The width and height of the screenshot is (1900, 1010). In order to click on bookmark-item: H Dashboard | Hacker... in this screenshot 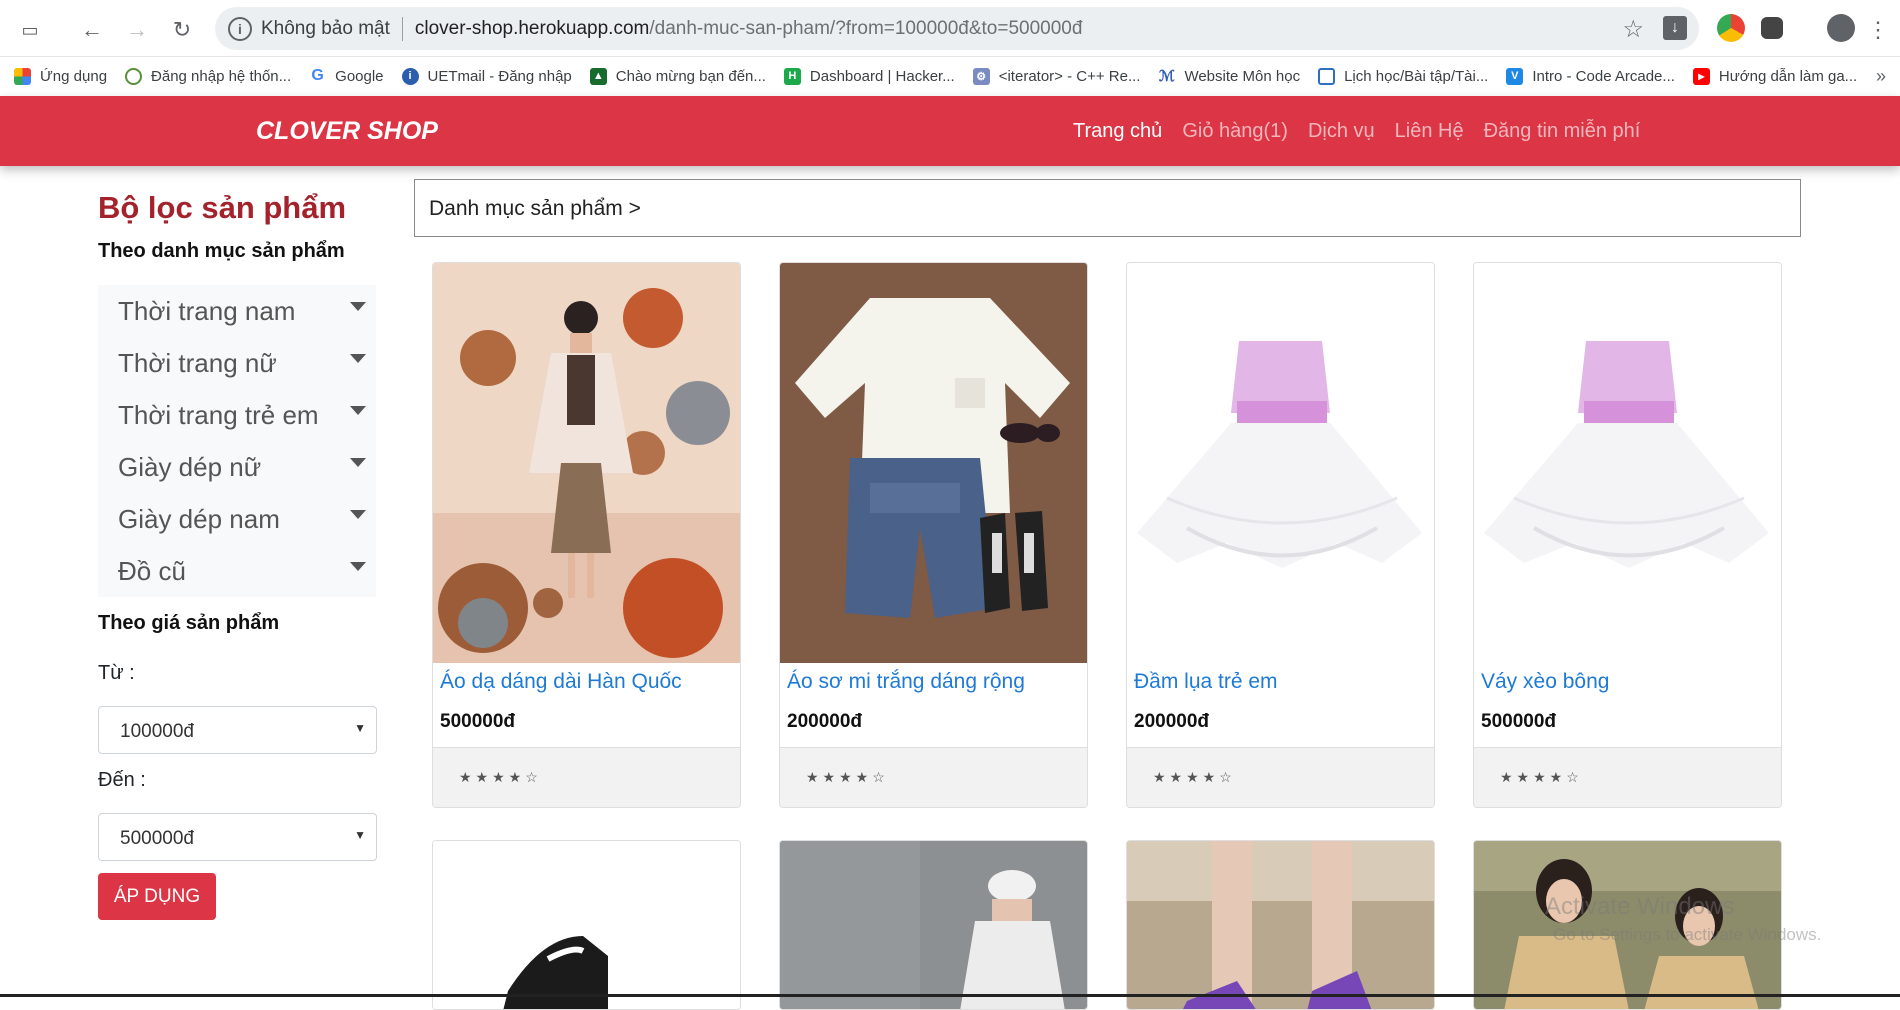, I will do `click(869, 76)`.